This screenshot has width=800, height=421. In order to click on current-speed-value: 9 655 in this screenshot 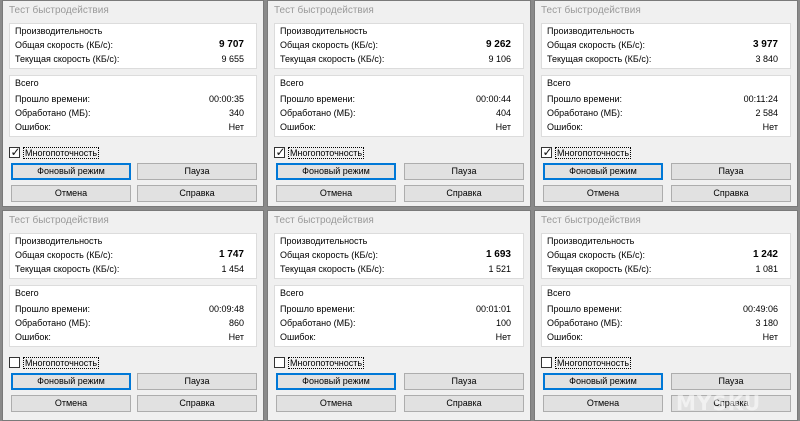, I will do `click(232, 59)`.